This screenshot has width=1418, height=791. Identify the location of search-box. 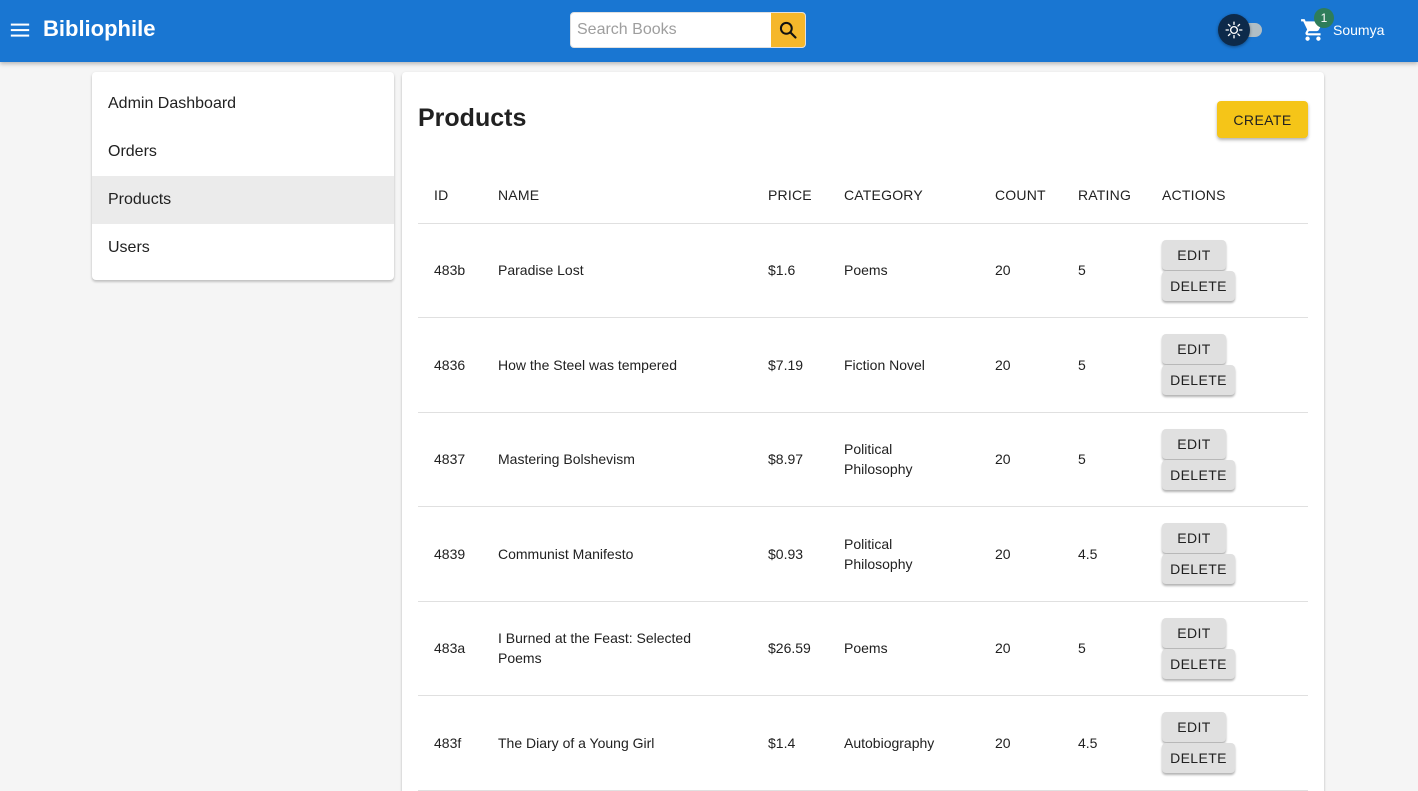
(688, 30).